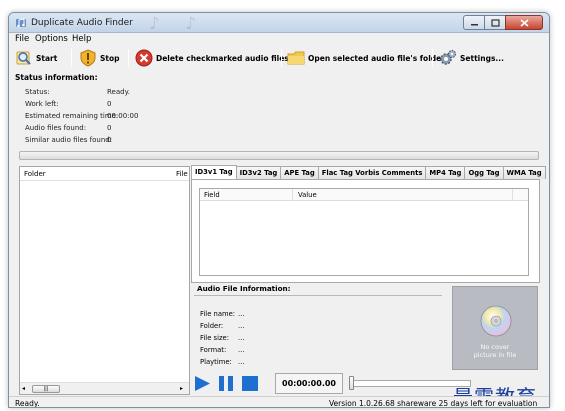  What do you see at coordinates (279, 23) in the screenshot?
I see `title-bar: Duplicate Audio Finder ♪ ♪` at bounding box center [279, 23].